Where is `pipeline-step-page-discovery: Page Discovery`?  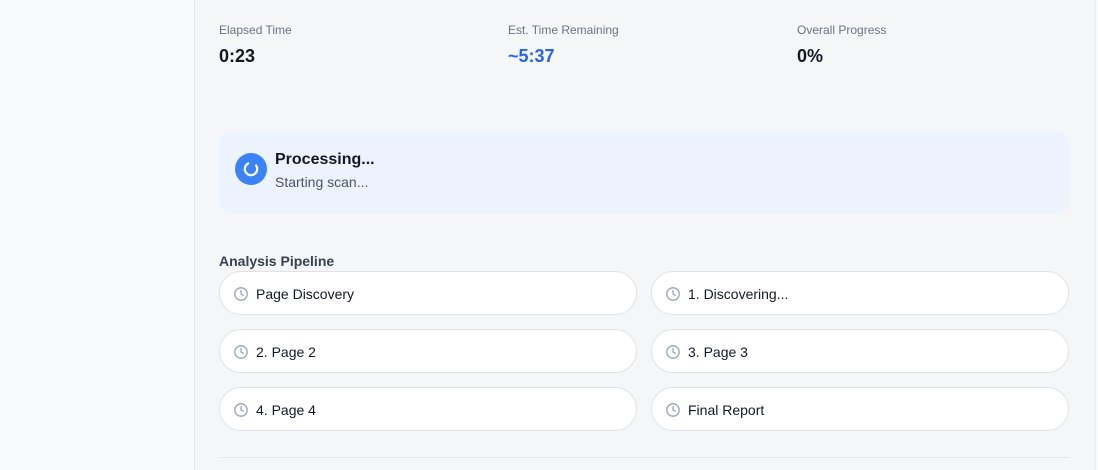
pipeline-step-page-discovery: Page Discovery is located at coordinates (428, 293).